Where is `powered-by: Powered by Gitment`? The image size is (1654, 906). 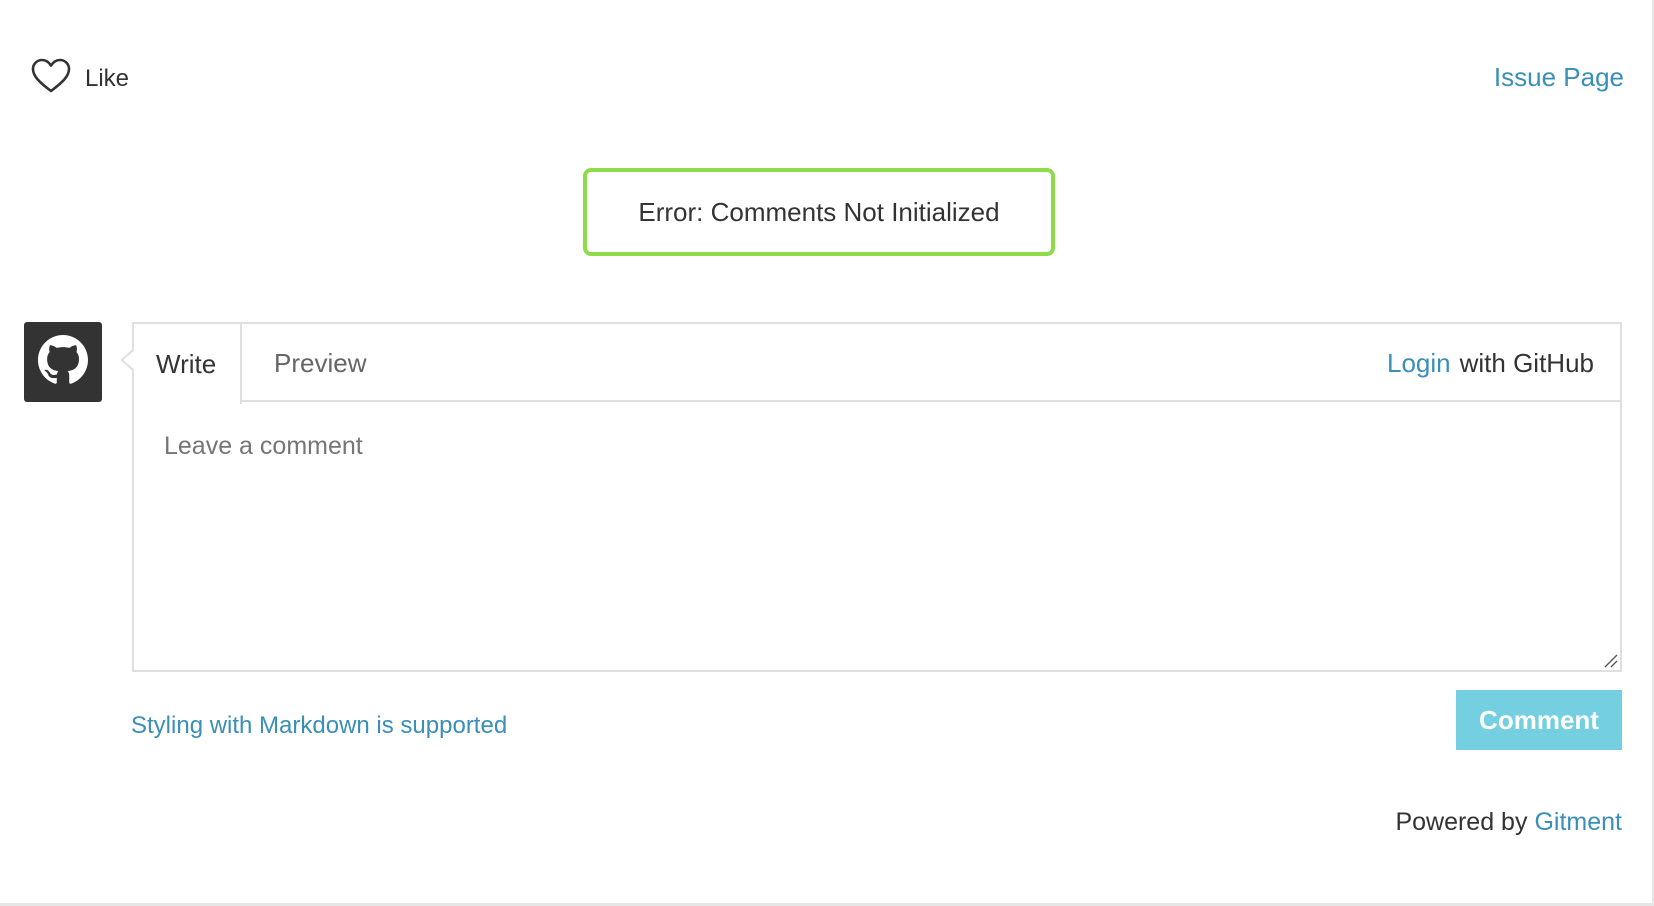
powered-by: Powered by Gitment is located at coordinates (1508, 822).